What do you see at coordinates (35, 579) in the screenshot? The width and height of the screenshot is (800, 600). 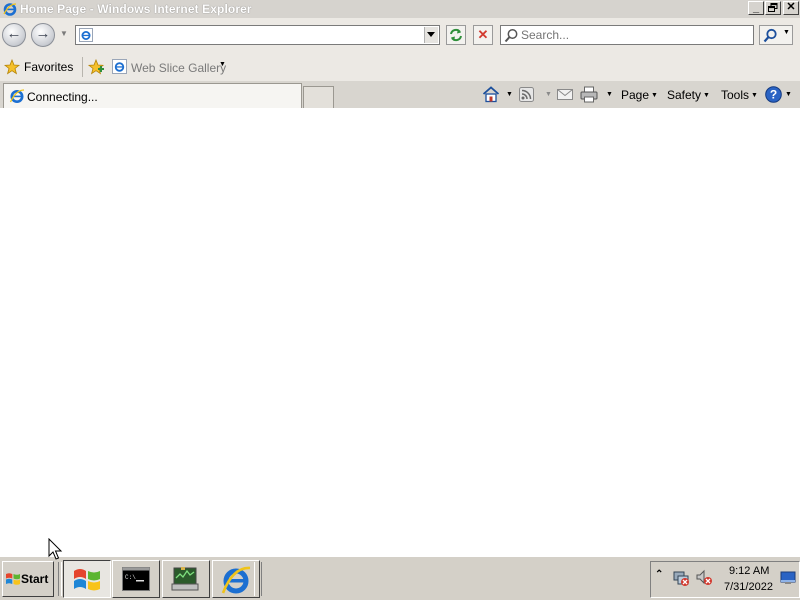 I see `start-label: Start` at bounding box center [35, 579].